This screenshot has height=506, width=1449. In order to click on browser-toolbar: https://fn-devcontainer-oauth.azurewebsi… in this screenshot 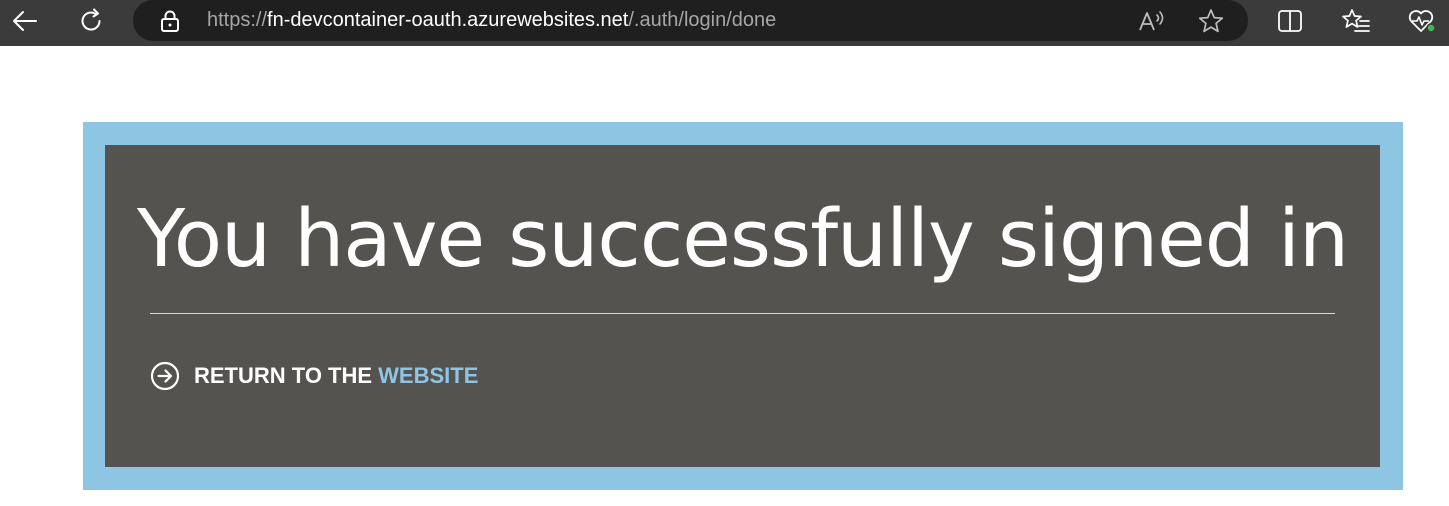, I will do `click(724, 23)`.